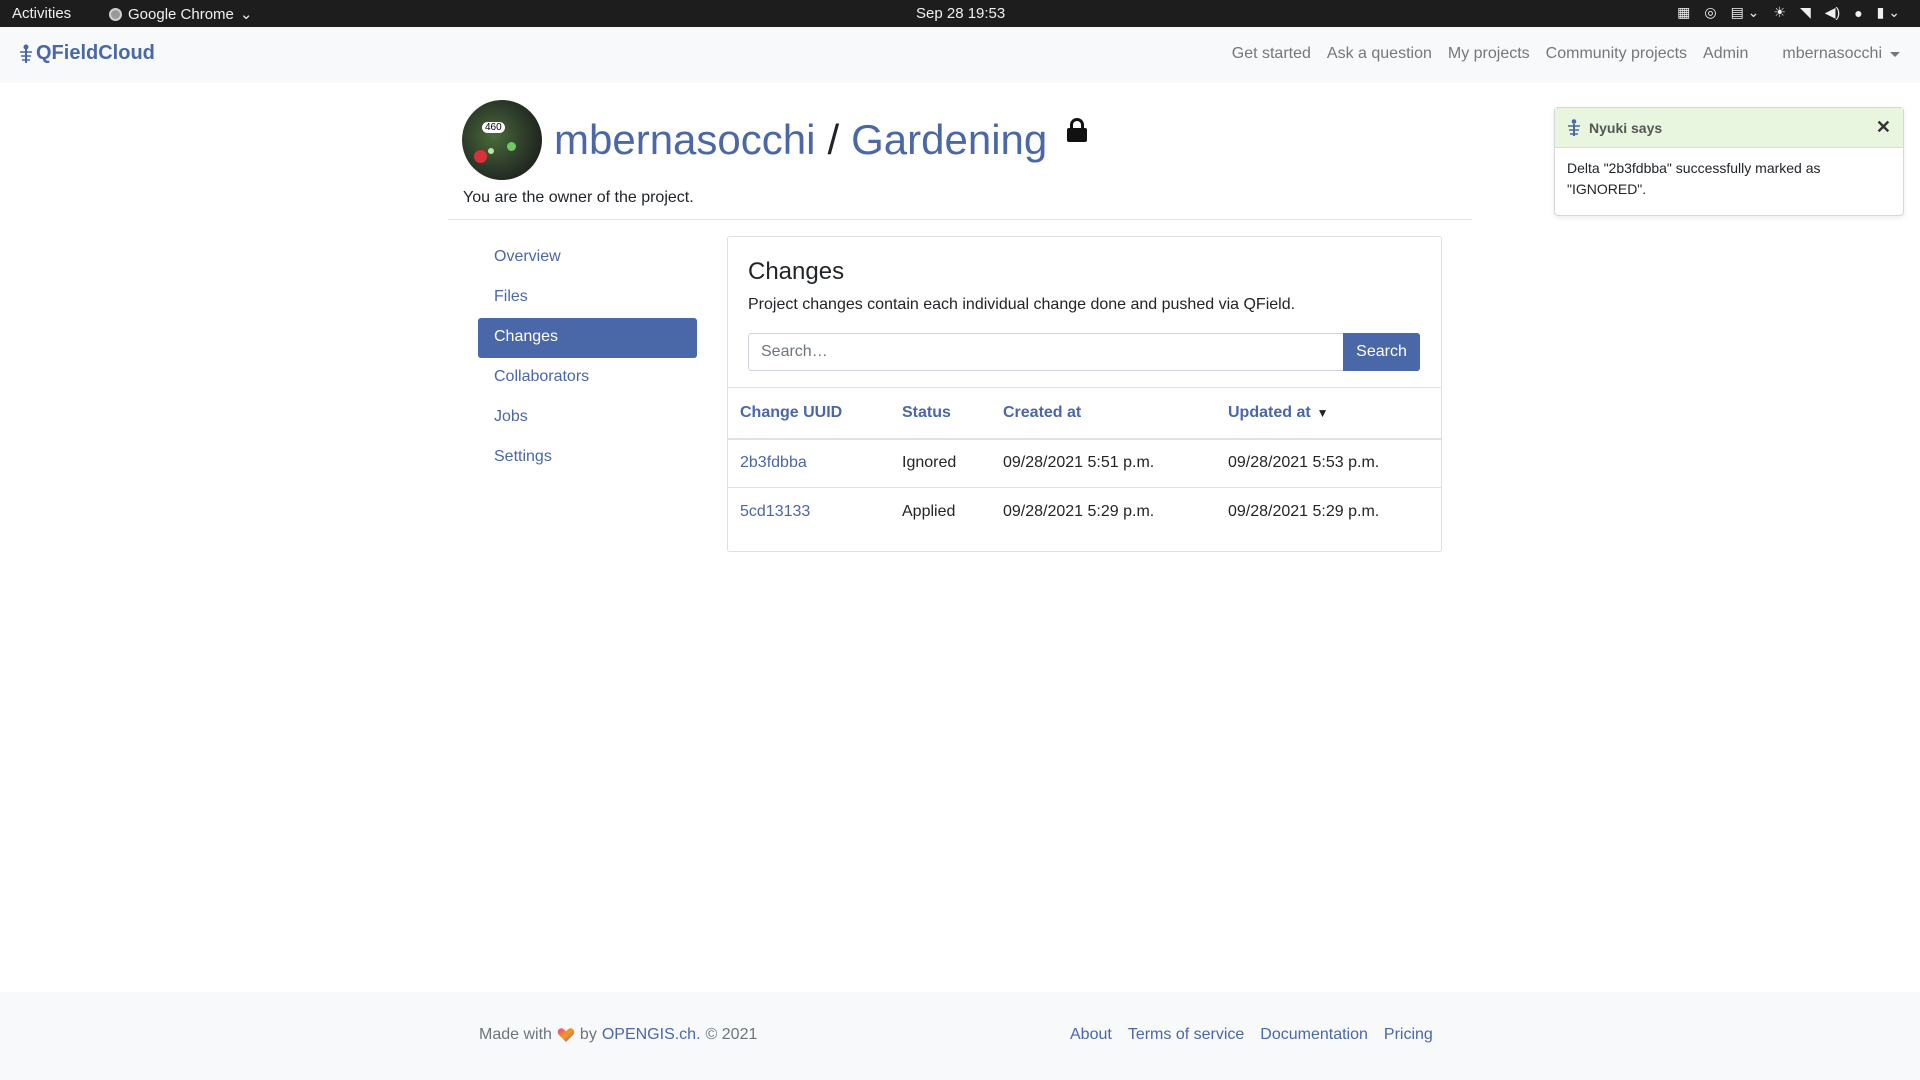  Describe the element at coordinates (587, 418) in the screenshot. I see `sidenav-item-jobs: Jobs` at that location.